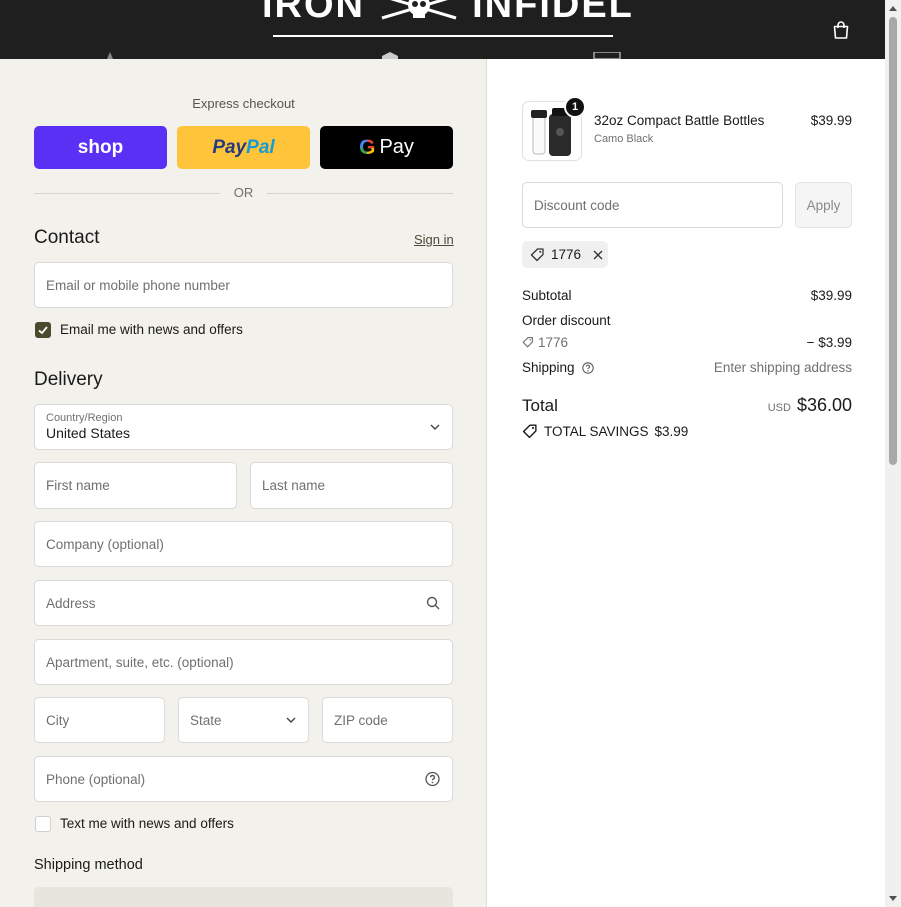 The width and height of the screenshot is (901, 907). I want to click on or-divider: OR, so click(243, 193).